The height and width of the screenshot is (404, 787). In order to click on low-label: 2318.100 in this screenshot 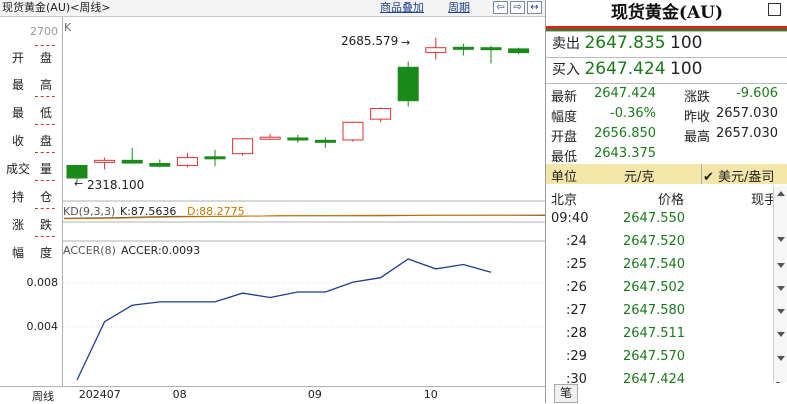, I will do `click(116, 185)`.